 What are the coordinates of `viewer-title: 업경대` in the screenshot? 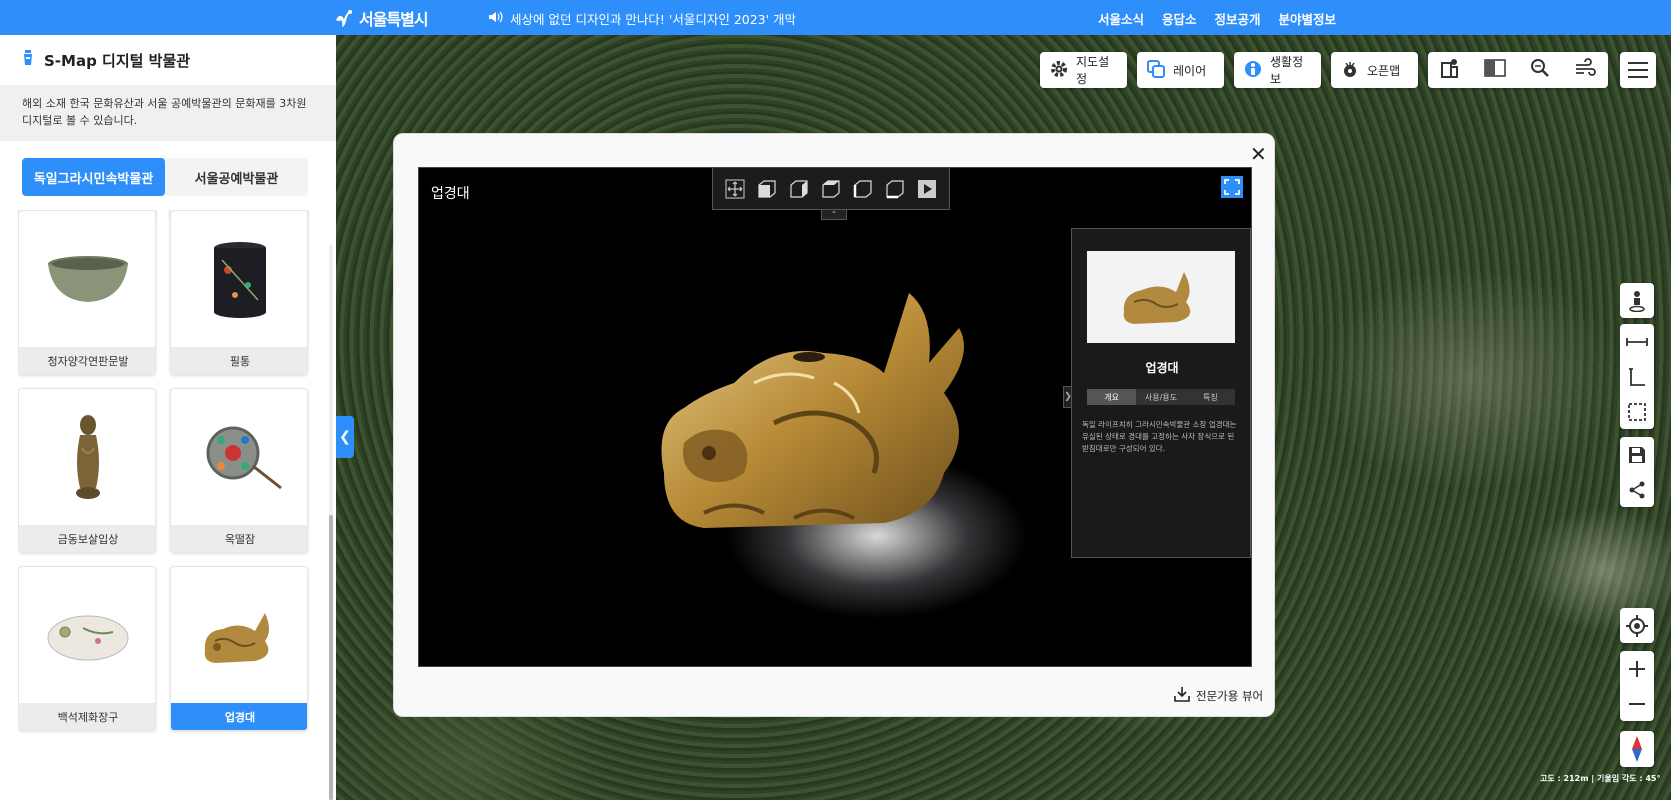 It's located at (450, 194).